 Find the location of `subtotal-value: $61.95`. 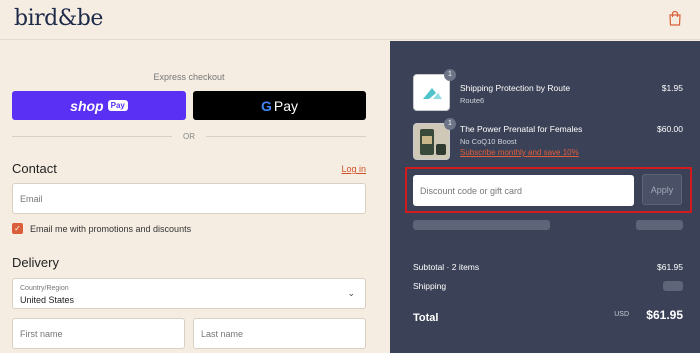

subtotal-value: $61.95 is located at coordinates (670, 267).